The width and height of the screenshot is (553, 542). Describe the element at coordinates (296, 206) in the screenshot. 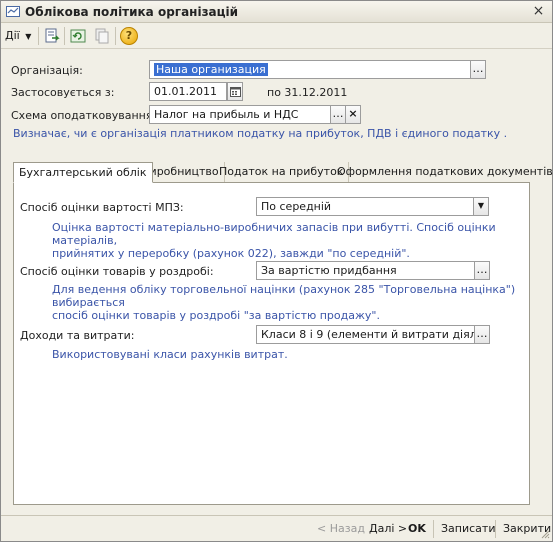

I see `mpz-value: По середній` at that location.